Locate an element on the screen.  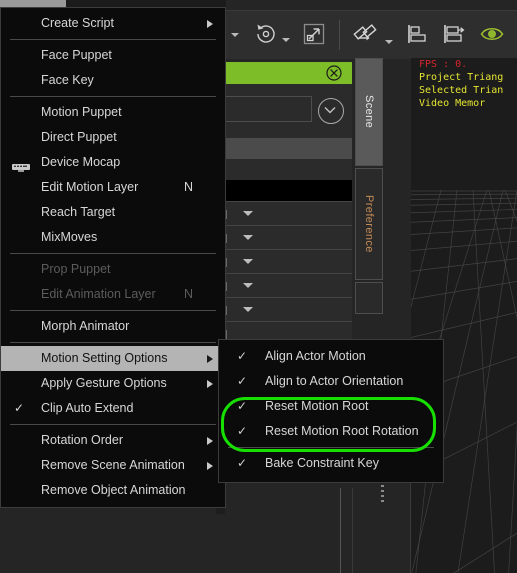
menu-item-reach-target: Reach Target is located at coordinates (113, 212).